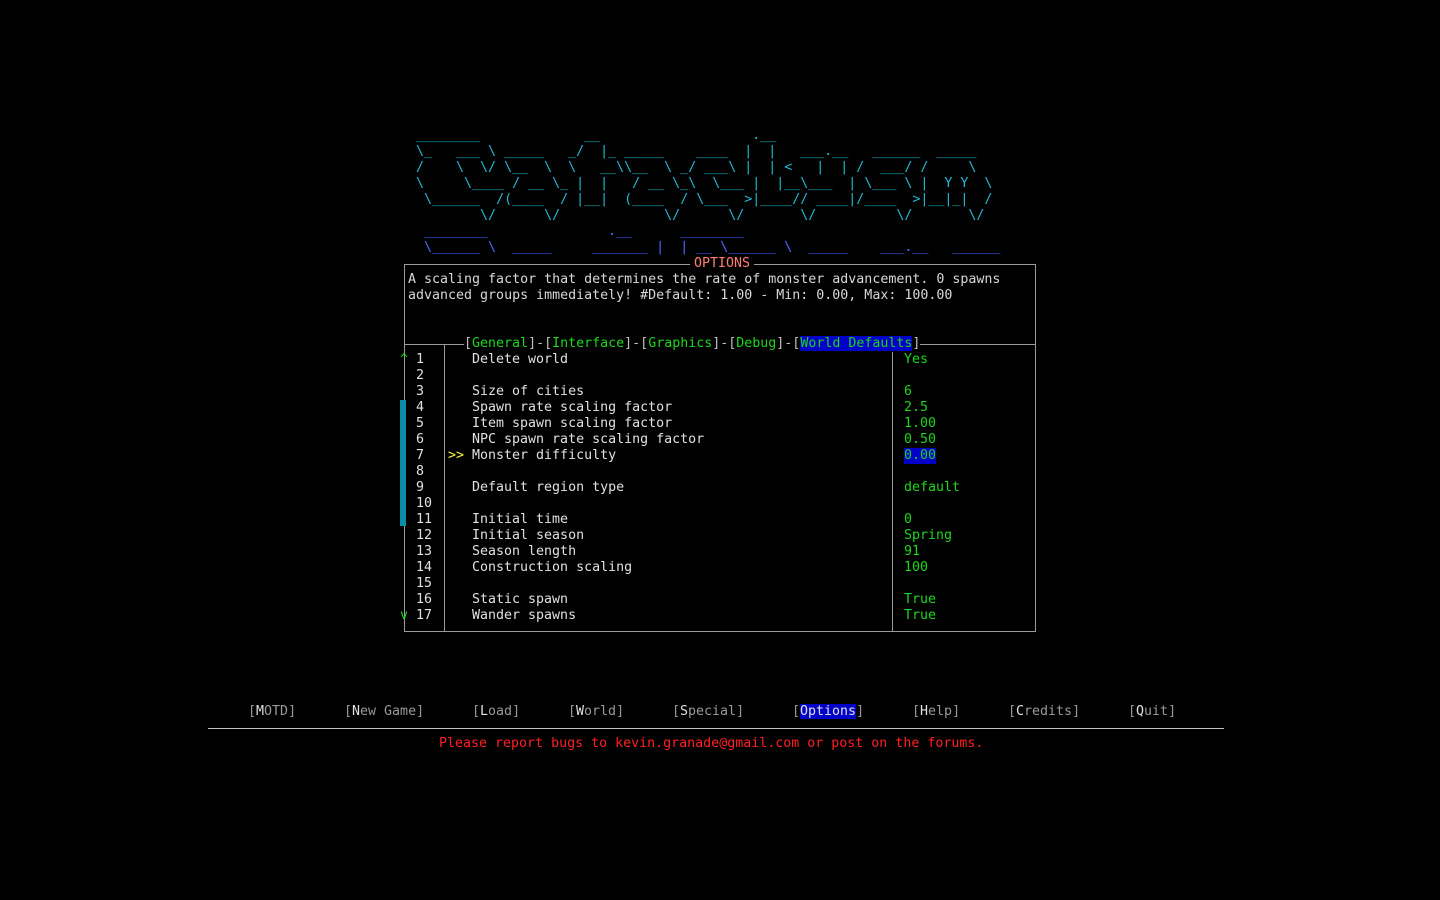 Image resolution: width=1440 pixels, height=900 pixels. Describe the element at coordinates (932, 488) in the screenshot. I see `option-value: default` at that location.